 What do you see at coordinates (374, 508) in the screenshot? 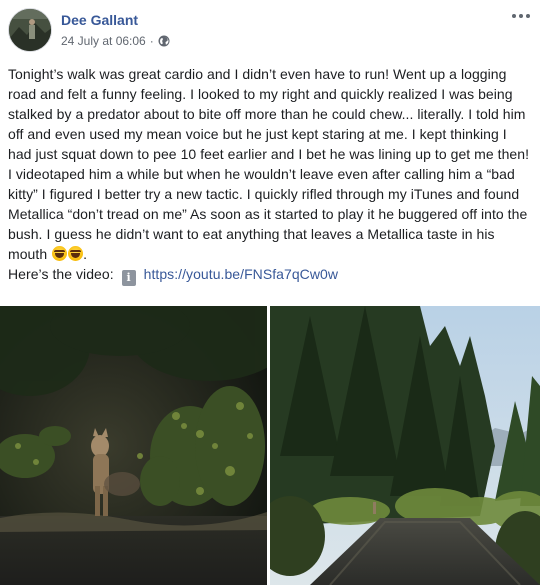
I see `distant-cougar-figure` at bounding box center [374, 508].